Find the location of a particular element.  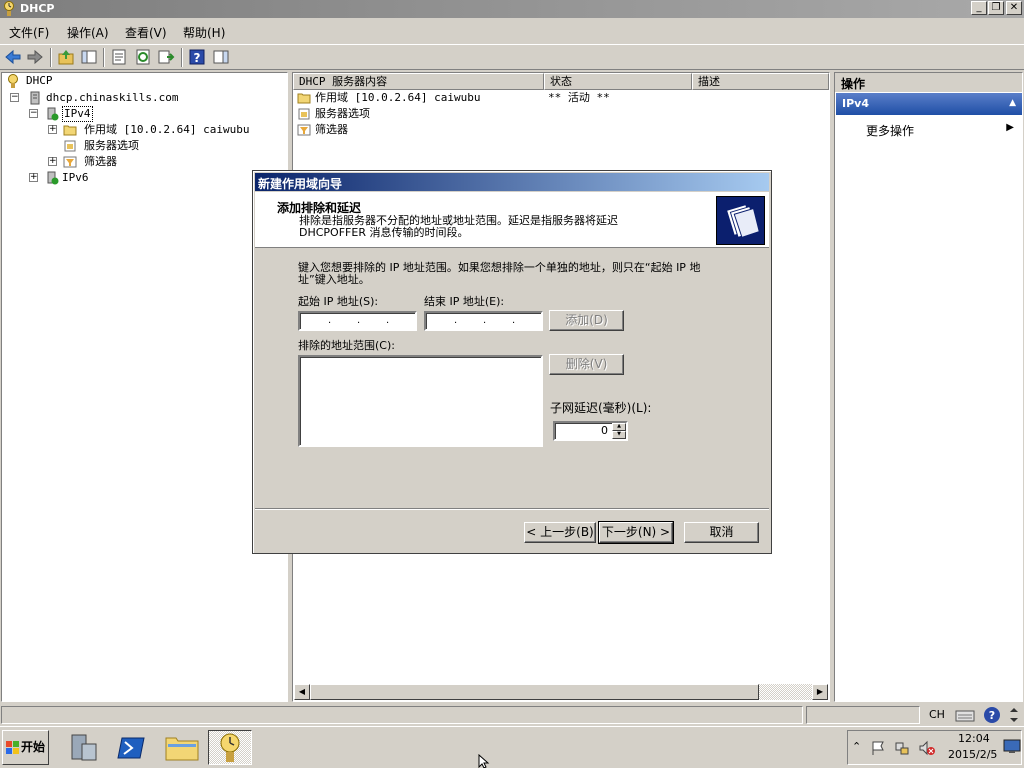

server-icon is located at coordinates (35, 98).